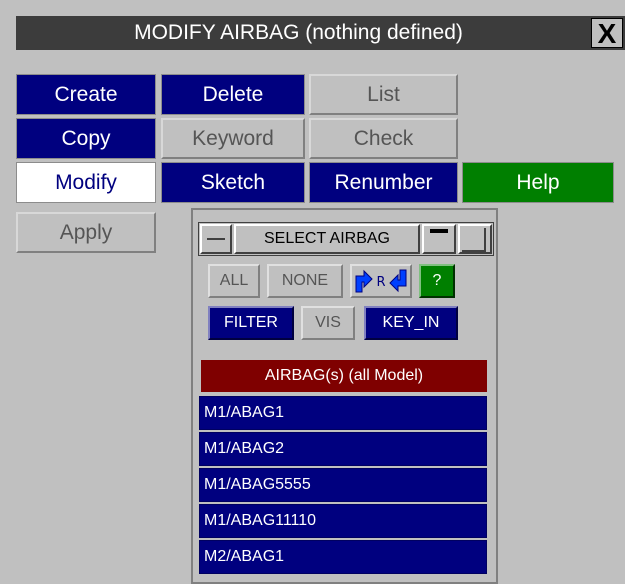 The height and width of the screenshot is (584, 625). What do you see at coordinates (298, 32) in the screenshot?
I see `window-title: MODIFY AIRBAG (nothing defined)` at bounding box center [298, 32].